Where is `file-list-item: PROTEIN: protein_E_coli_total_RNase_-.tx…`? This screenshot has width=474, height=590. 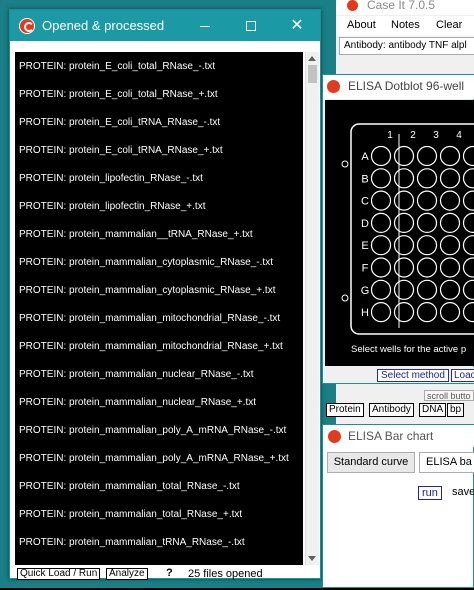 file-list-item: PROTEIN: protein_E_coli_total_RNase_-.tx… is located at coordinates (117, 66).